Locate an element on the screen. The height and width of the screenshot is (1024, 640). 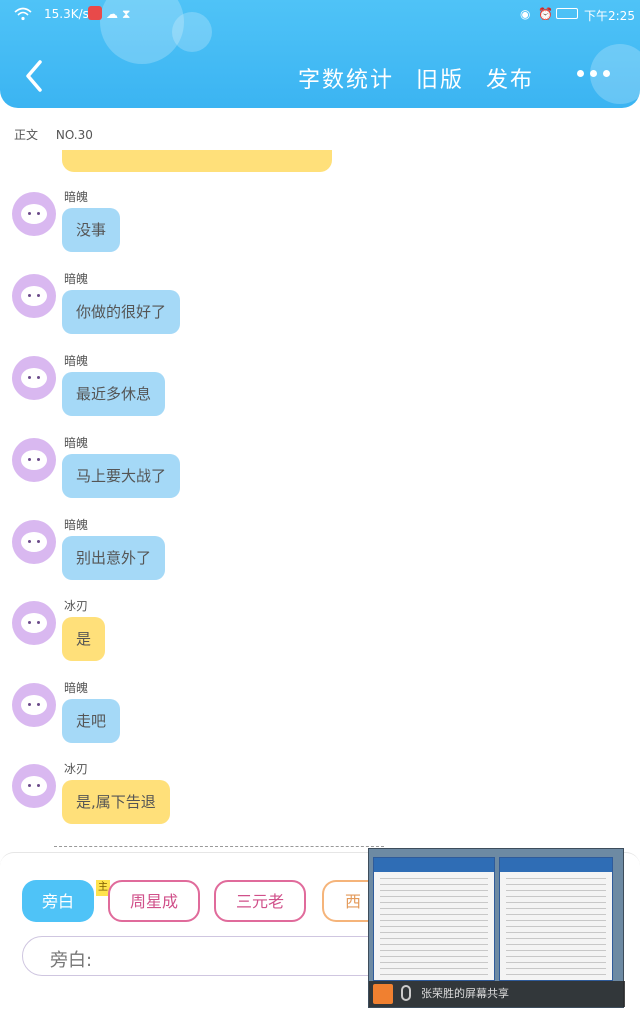
eye-icon: ◉ is located at coordinates (525, 14).